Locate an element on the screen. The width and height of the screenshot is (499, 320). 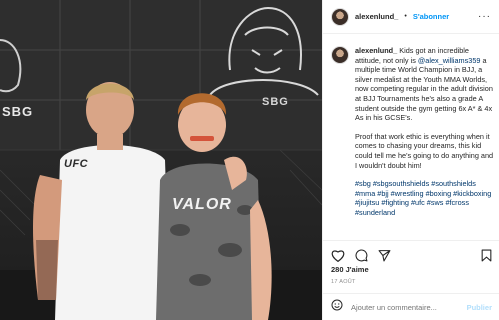
more-icon: ··· is located at coordinates (484, 16).